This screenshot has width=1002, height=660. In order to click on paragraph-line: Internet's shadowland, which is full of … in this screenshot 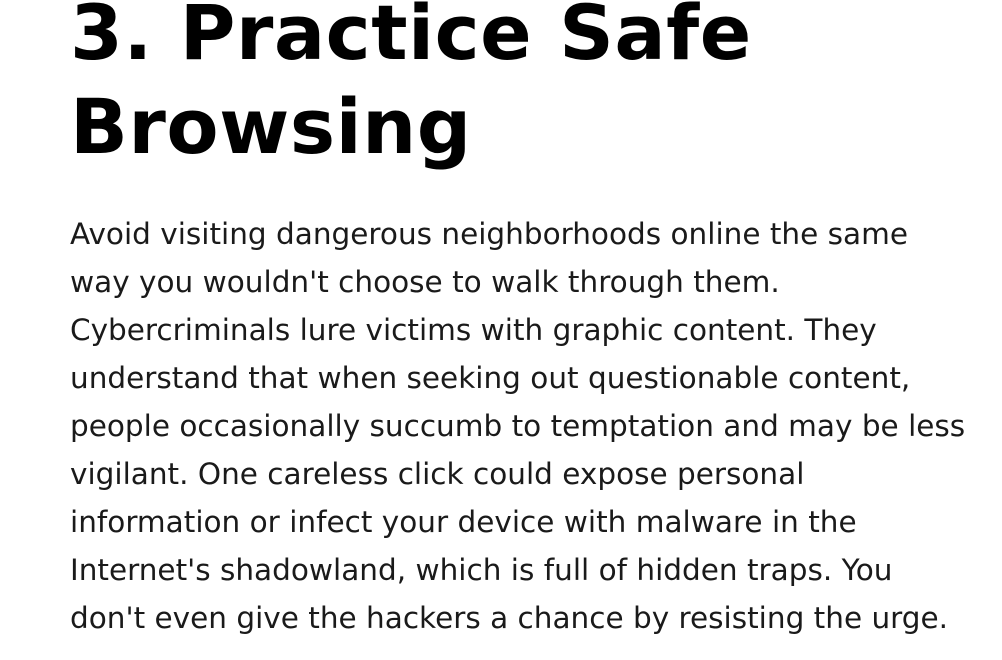, I will do `click(481, 570)`.